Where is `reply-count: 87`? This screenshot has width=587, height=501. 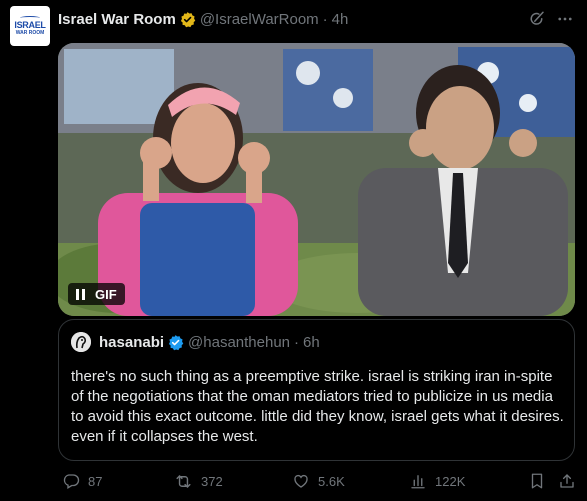 reply-count: 87 is located at coordinates (95, 481).